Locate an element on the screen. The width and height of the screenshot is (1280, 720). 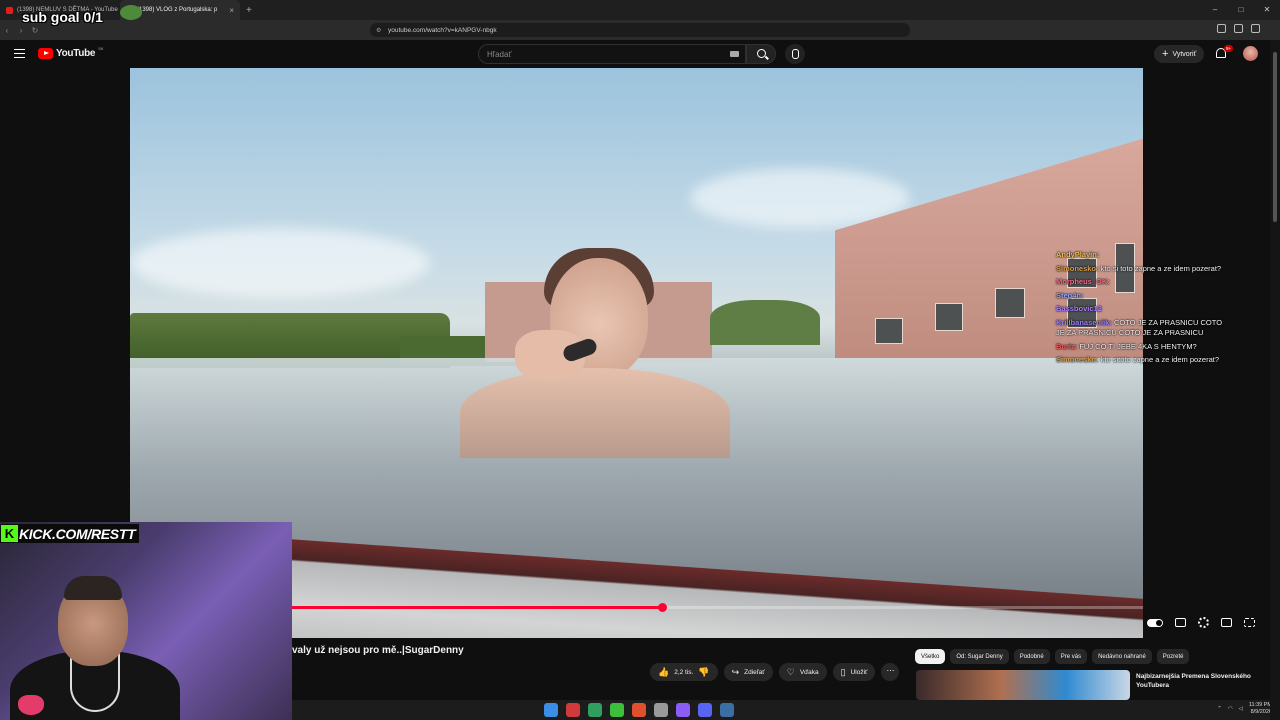
clock: 11:39 PM 8/9/2026 is located at coordinates (1260, 709).